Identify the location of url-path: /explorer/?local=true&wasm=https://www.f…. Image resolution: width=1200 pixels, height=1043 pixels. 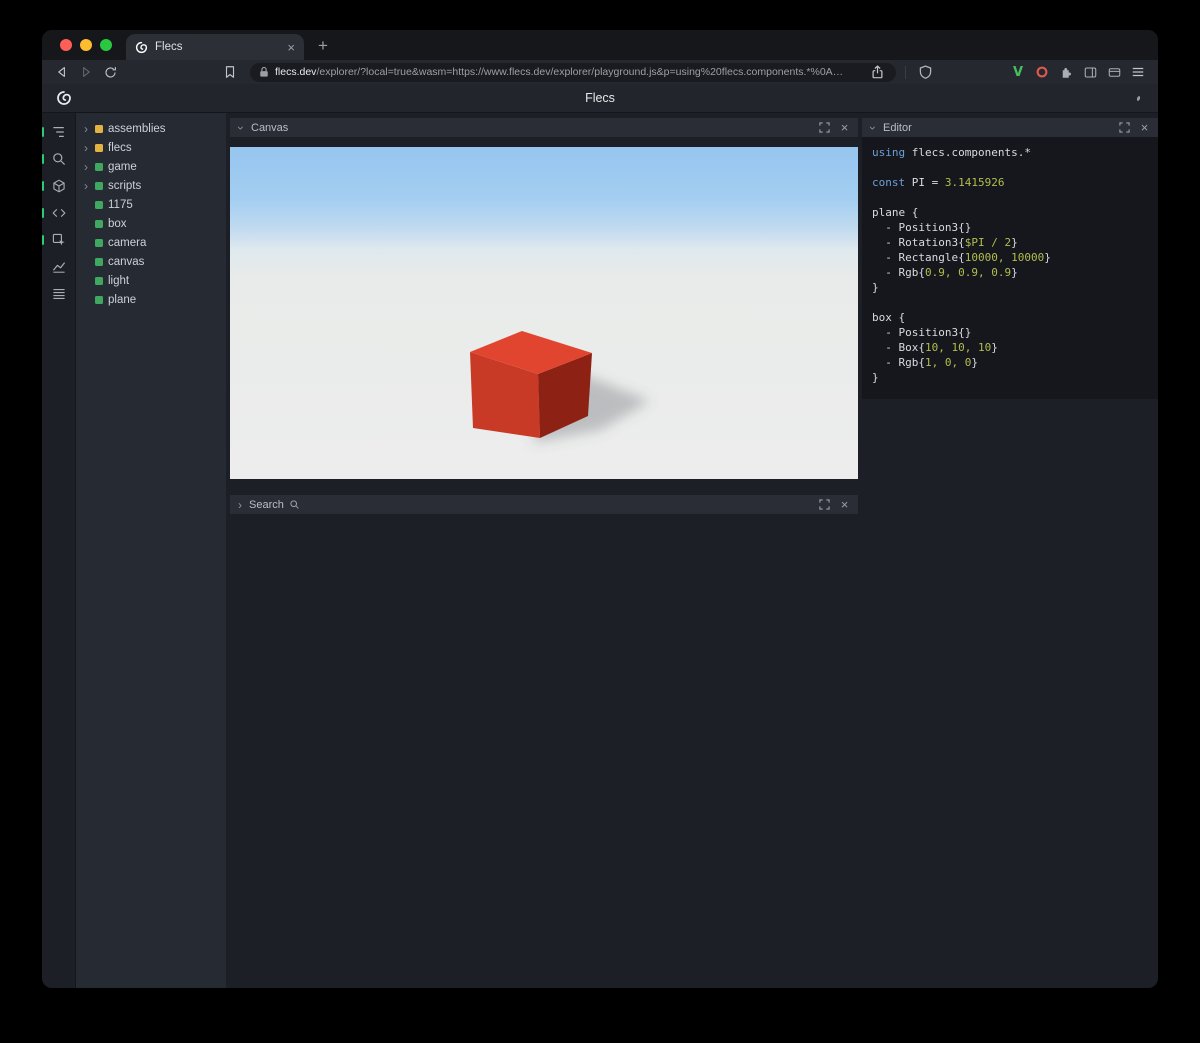
(580, 72).